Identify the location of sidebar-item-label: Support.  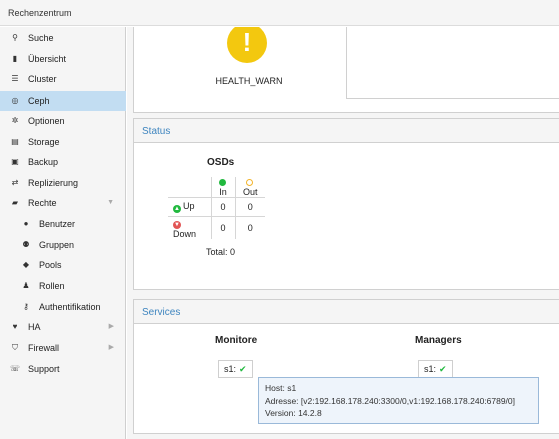
(44, 369).